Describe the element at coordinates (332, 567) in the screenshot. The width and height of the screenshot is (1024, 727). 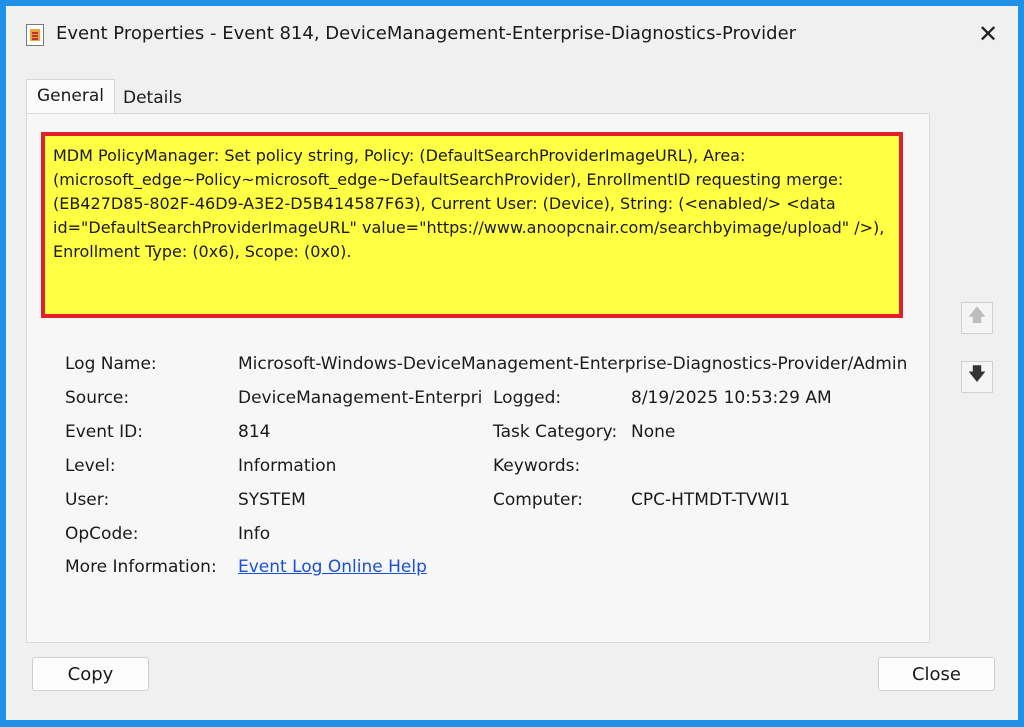
I see `event-log-online-help-link: Event Log Online Help` at that location.